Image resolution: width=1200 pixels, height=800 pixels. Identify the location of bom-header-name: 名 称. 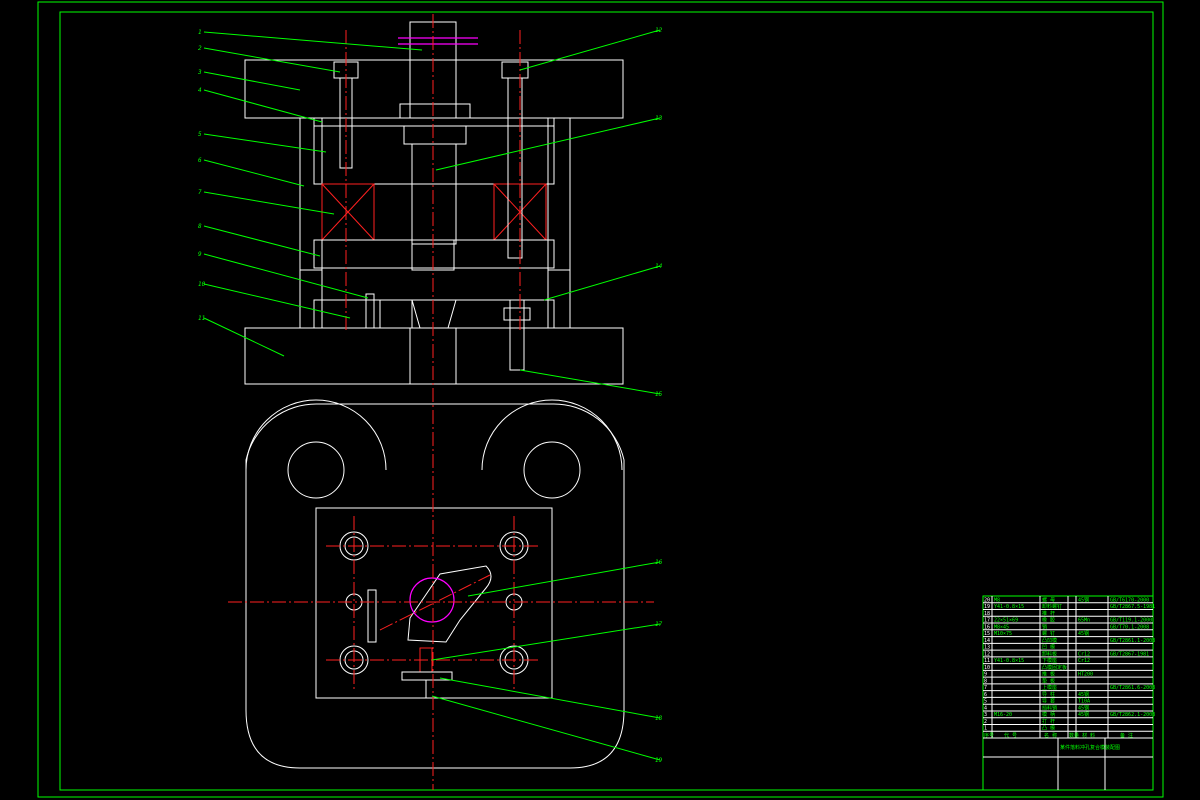
(1050, 735).